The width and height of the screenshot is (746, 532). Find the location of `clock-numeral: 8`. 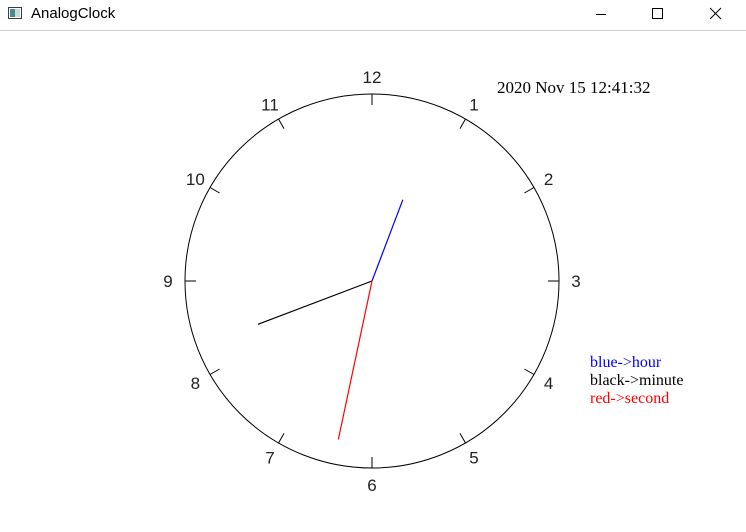

clock-numeral: 8 is located at coordinates (195, 383).